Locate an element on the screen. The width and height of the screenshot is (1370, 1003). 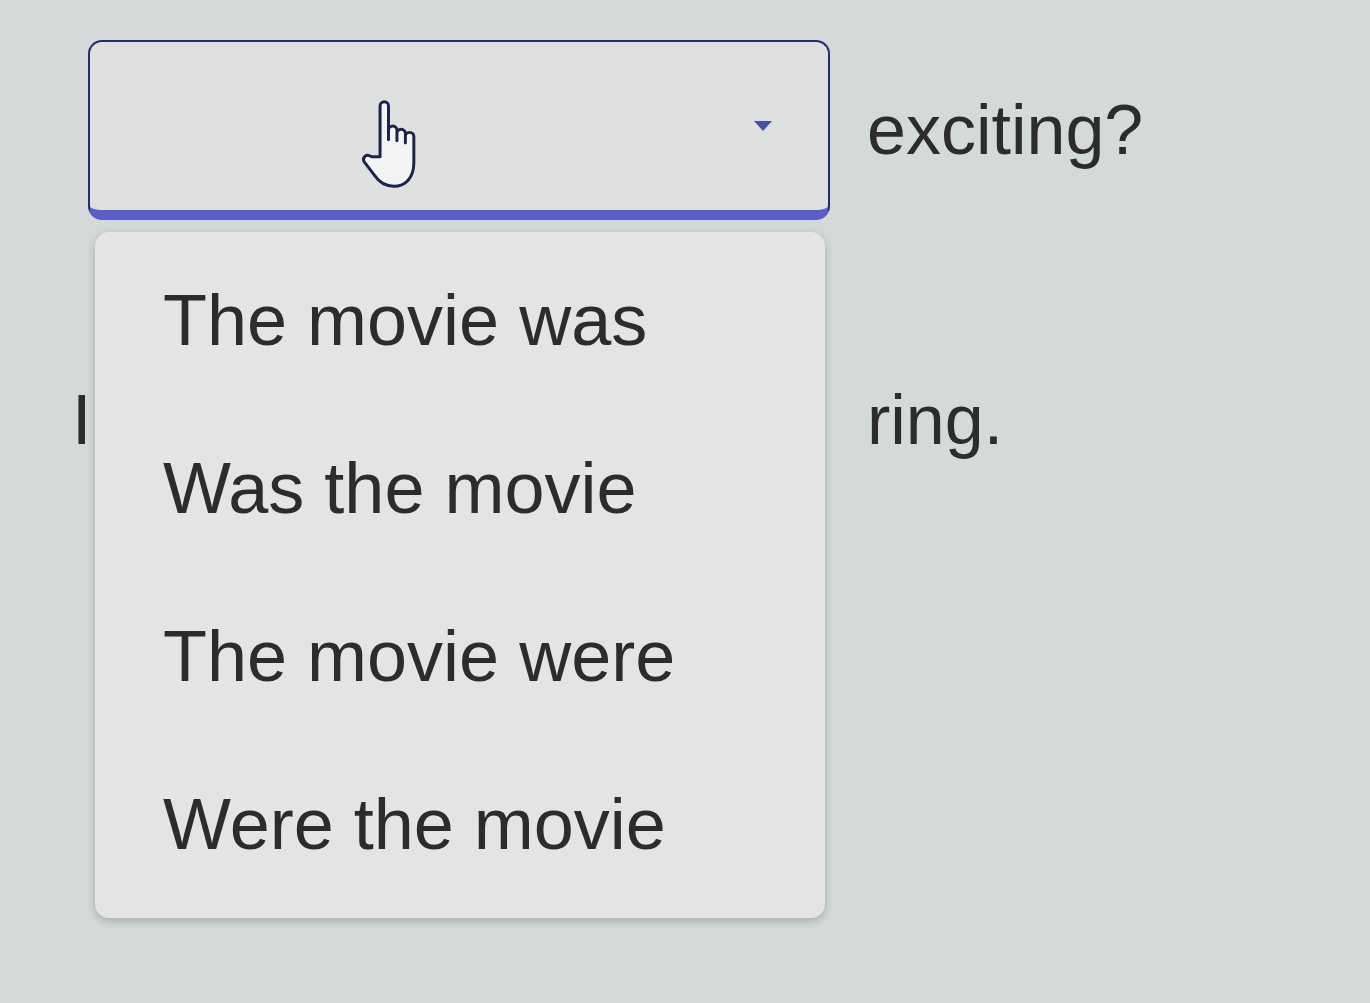
caret-icon is located at coordinates (763, 126).